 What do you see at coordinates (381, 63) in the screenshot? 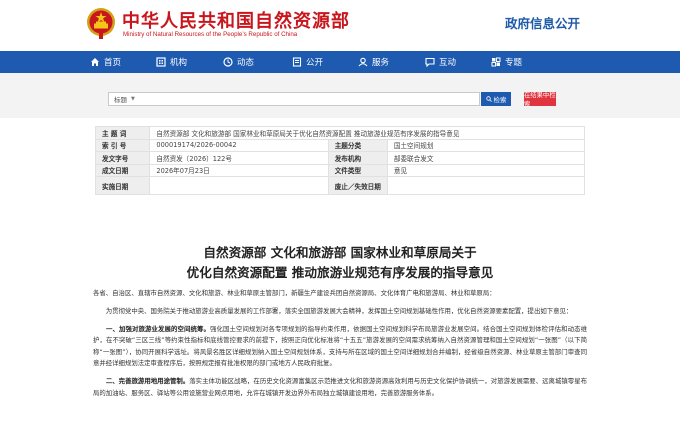
I see `nav-label: 服务` at bounding box center [381, 63].